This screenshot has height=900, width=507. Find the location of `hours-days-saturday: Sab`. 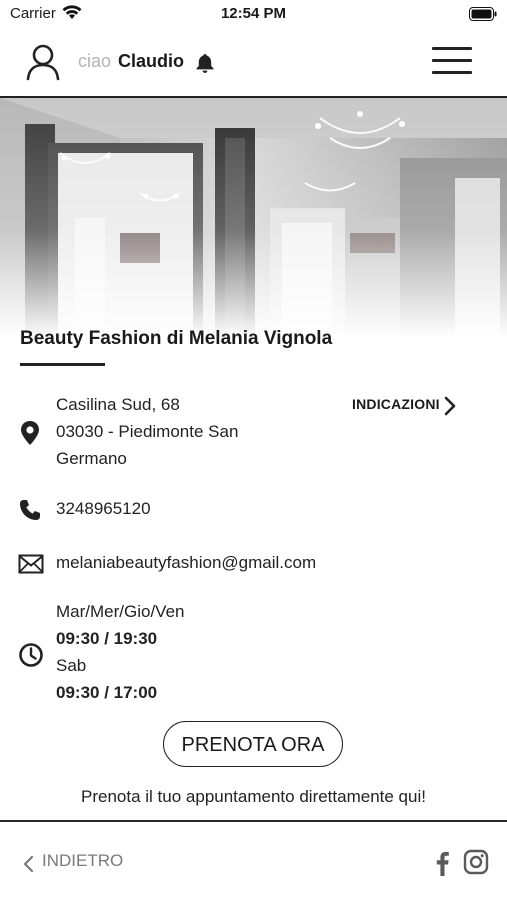

hours-days-saturday: Sab is located at coordinates (71, 665).